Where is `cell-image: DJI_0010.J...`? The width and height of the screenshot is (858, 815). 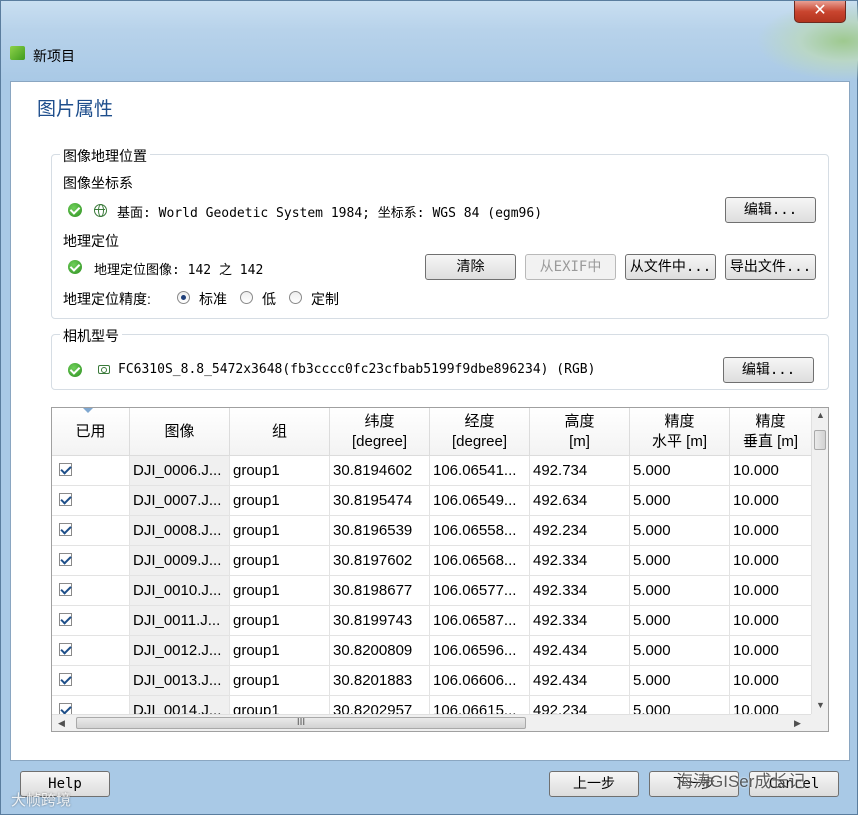 cell-image: DJI_0010.J... is located at coordinates (180, 591).